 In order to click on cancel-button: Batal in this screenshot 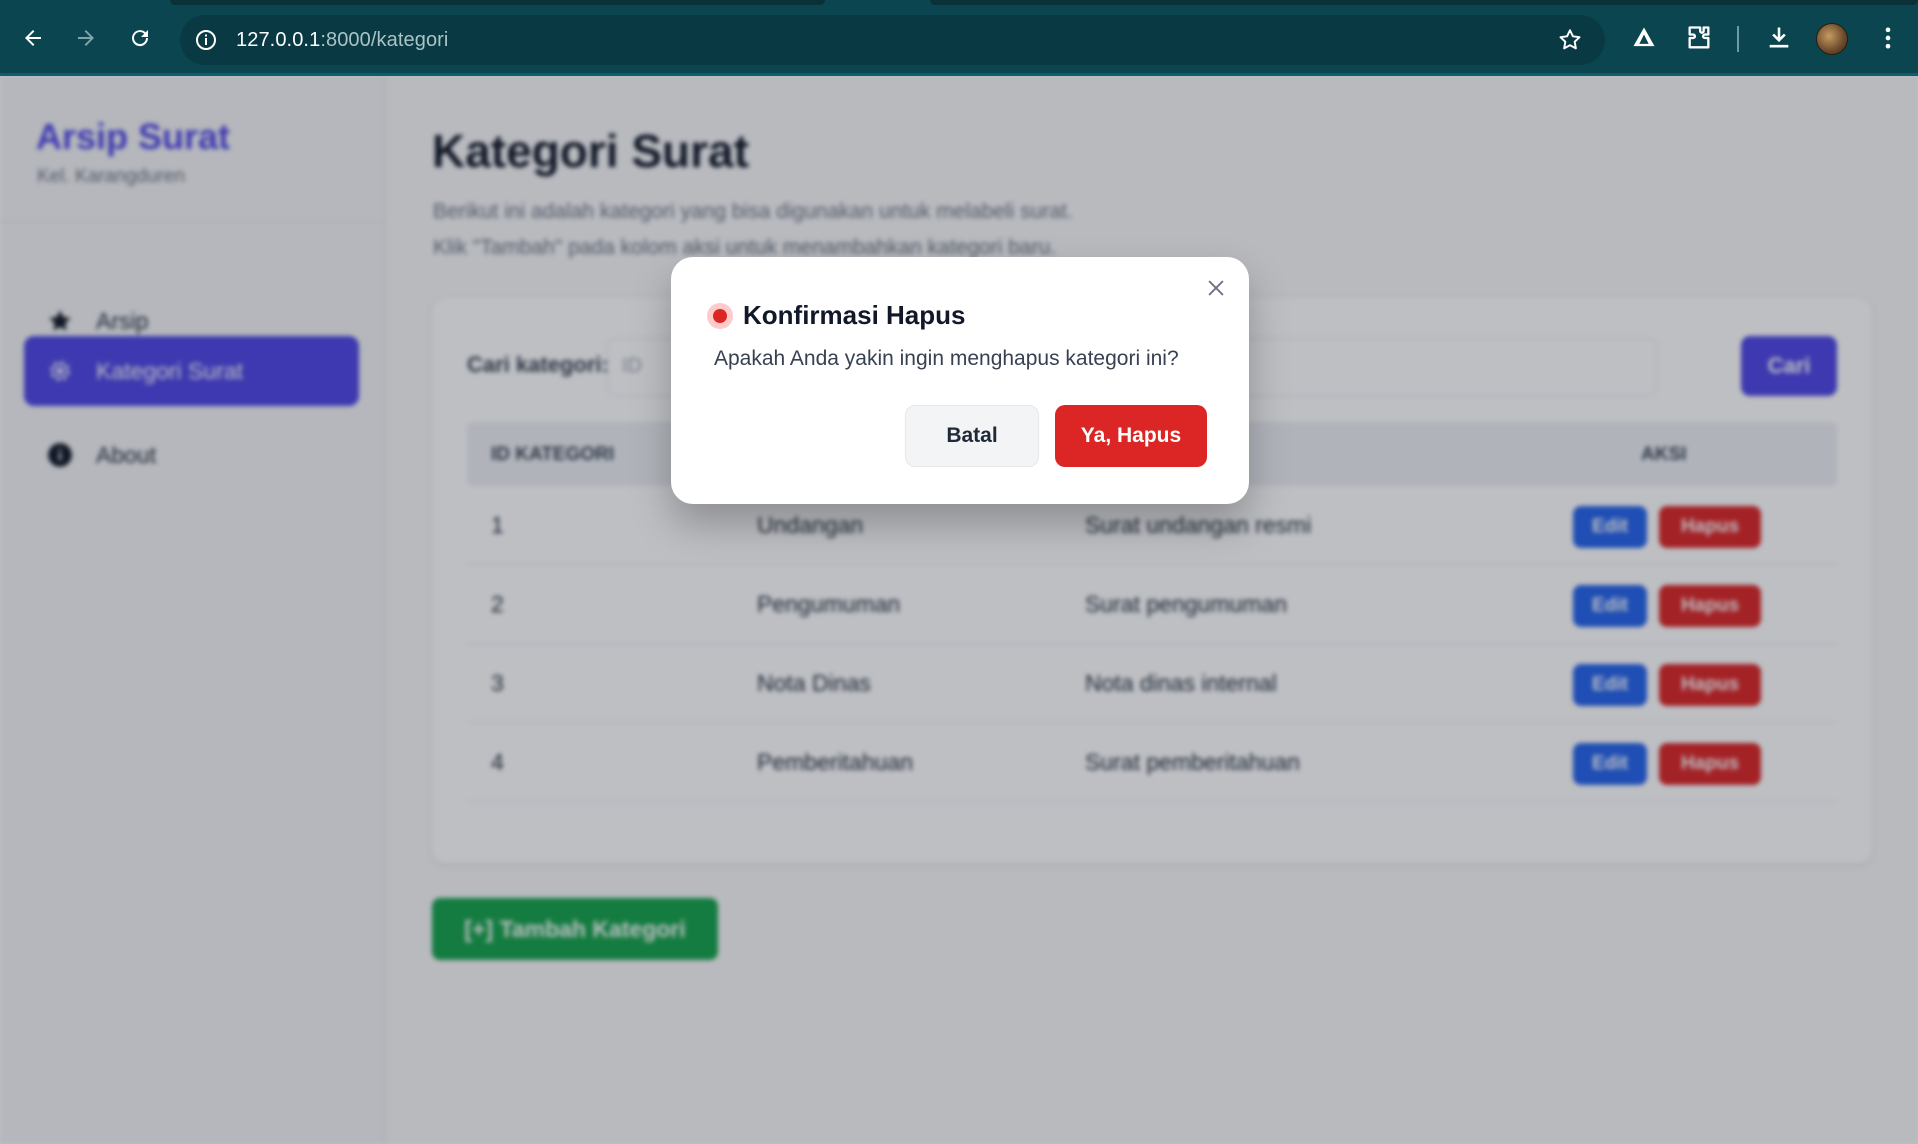, I will do `click(972, 436)`.